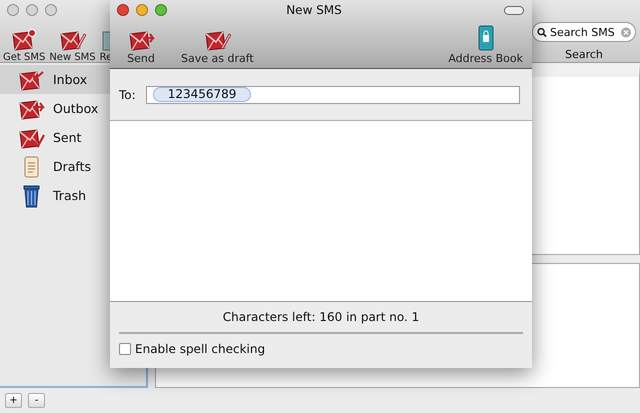 This screenshot has width=640, height=413. I want to click on toolbar-button: Save as draft, so click(217, 46).